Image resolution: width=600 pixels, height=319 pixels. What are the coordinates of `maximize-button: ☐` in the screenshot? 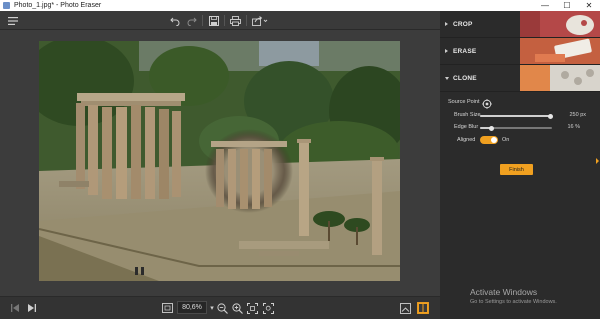 It's located at (567, 5).